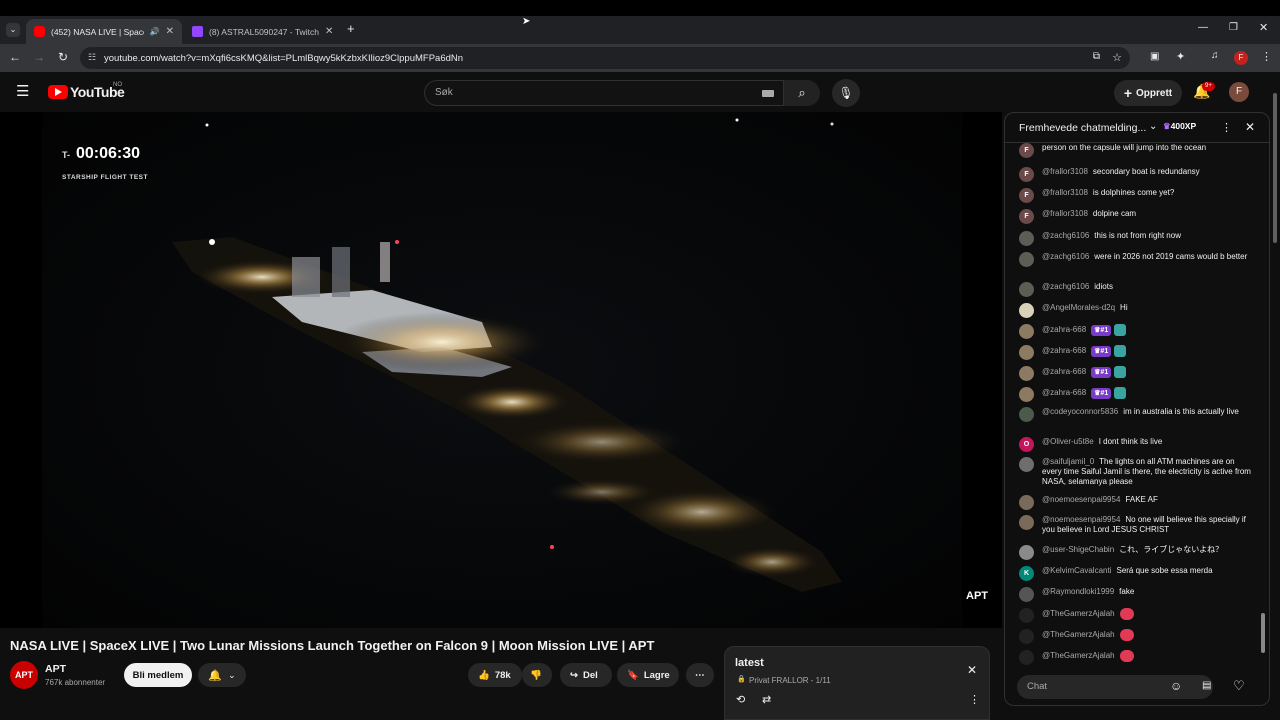 The height and width of the screenshot is (720, 1280). Describe the element at coordinates (1117, 57) in the screenshot. I see `bookmark-star-icon: ☆` at that location.